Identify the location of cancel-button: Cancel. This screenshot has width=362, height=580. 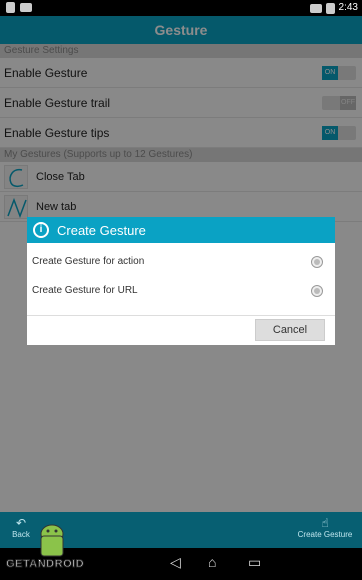
(290, 330).